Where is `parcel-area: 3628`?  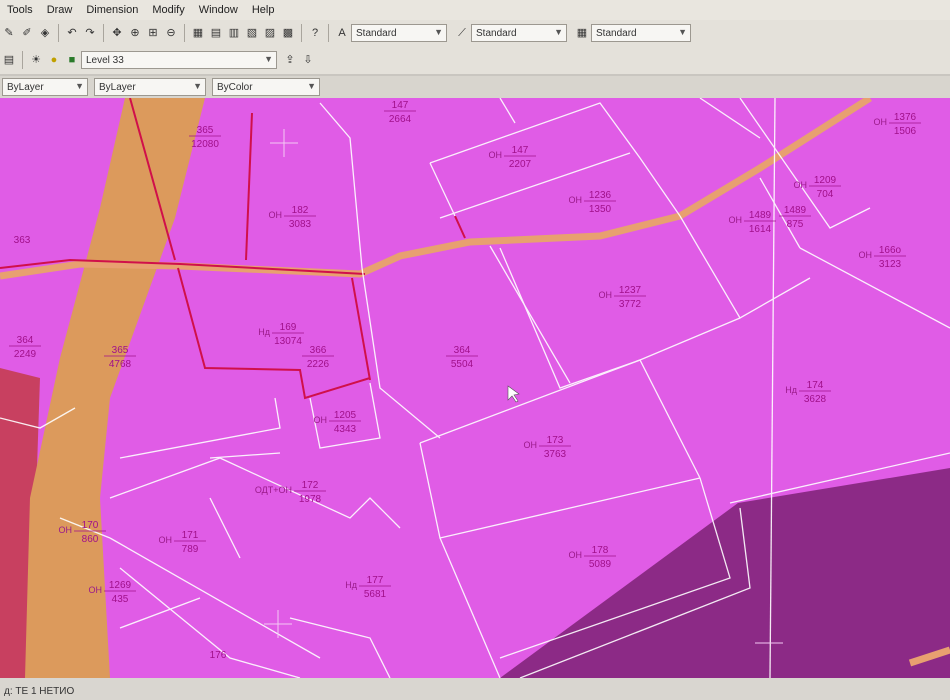
parcel-area: 3628 is located at coordinates (815, 399).